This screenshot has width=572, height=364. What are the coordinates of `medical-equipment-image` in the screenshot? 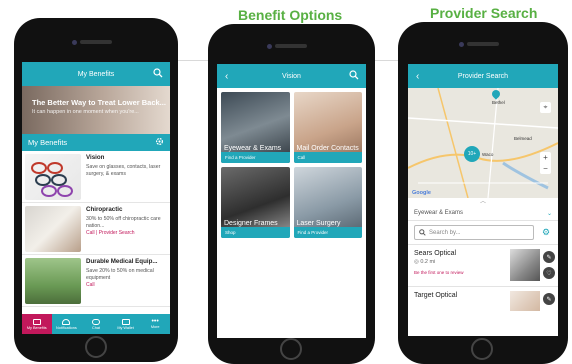 It's located at (53, 281).